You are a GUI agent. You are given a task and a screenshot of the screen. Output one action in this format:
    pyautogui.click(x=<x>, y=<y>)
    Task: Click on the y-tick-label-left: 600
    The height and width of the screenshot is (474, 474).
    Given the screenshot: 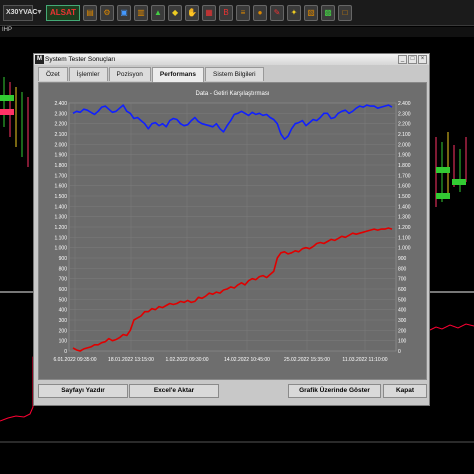 What is the action you would take?
    pyautogui.click(x=63, y=290)
    